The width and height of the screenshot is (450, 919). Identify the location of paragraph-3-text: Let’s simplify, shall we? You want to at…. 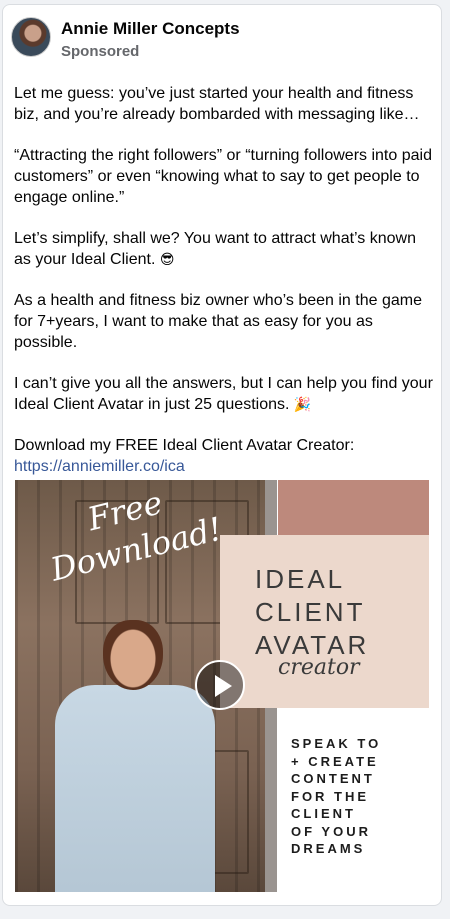
(215, 249).